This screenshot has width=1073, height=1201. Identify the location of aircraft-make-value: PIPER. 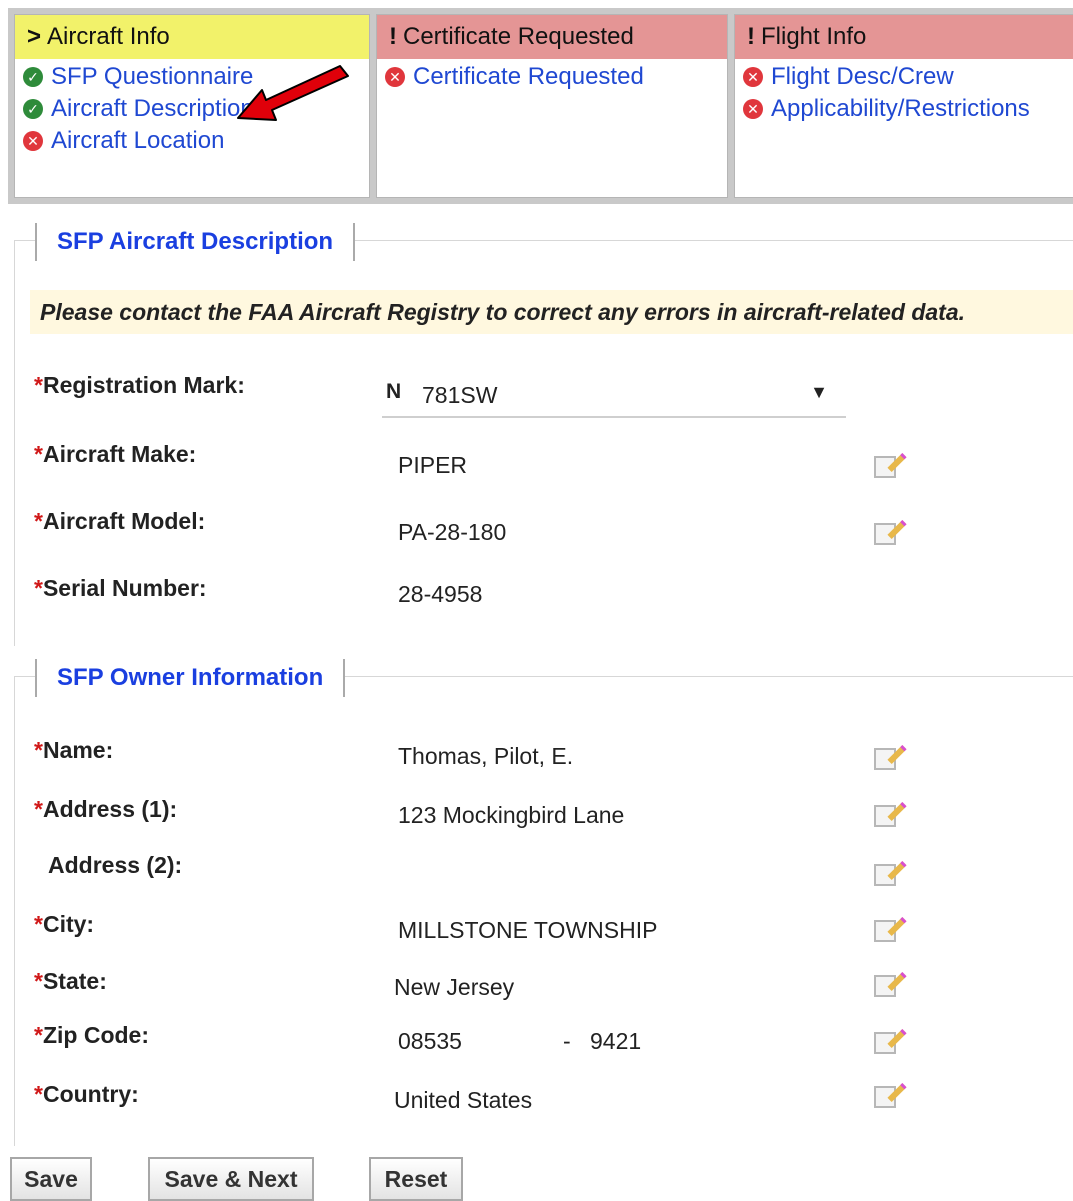
(433, 465).